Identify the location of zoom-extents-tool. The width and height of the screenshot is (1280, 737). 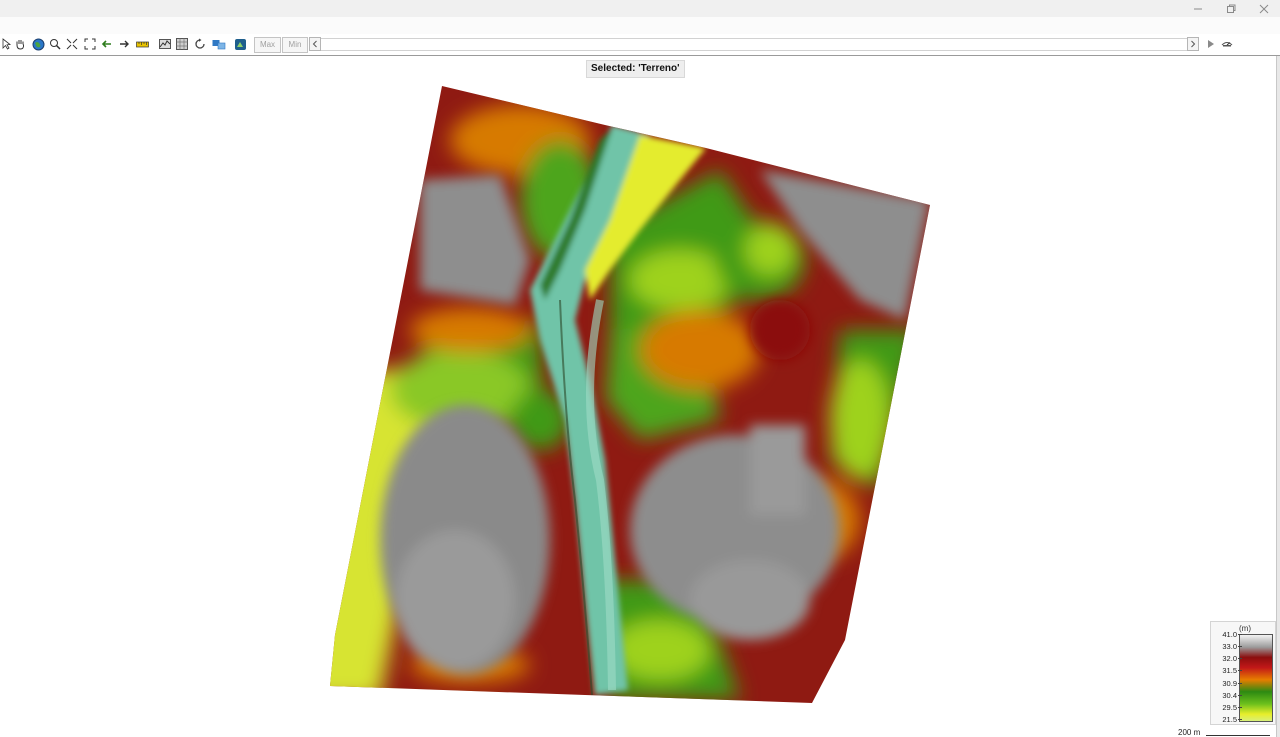
(72, 44).